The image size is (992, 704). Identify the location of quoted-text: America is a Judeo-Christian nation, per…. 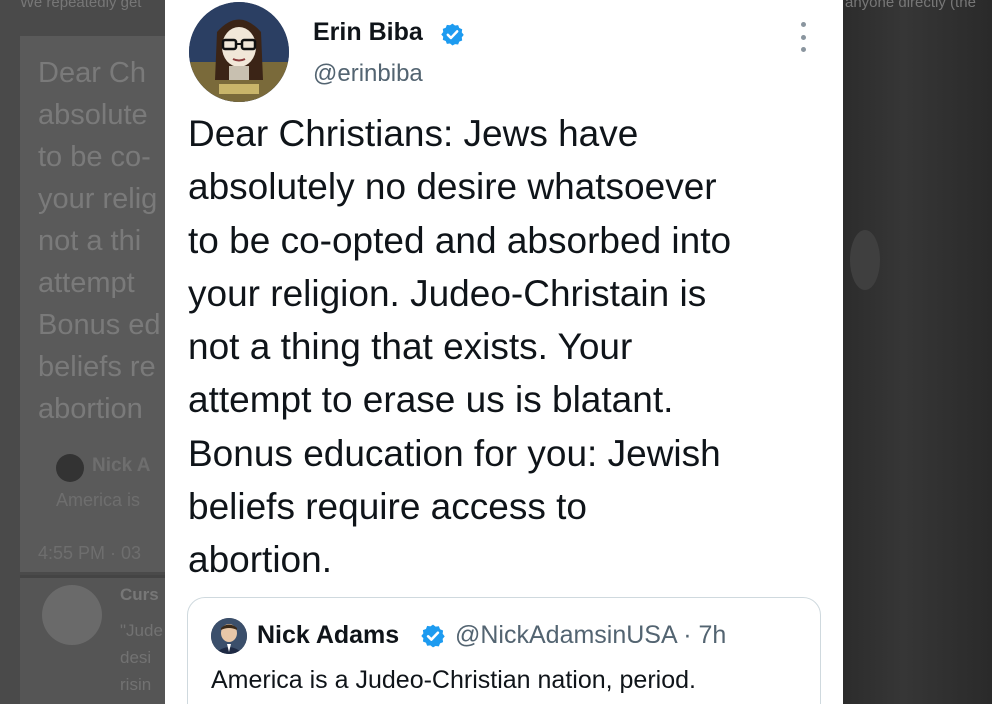
(453, 680).